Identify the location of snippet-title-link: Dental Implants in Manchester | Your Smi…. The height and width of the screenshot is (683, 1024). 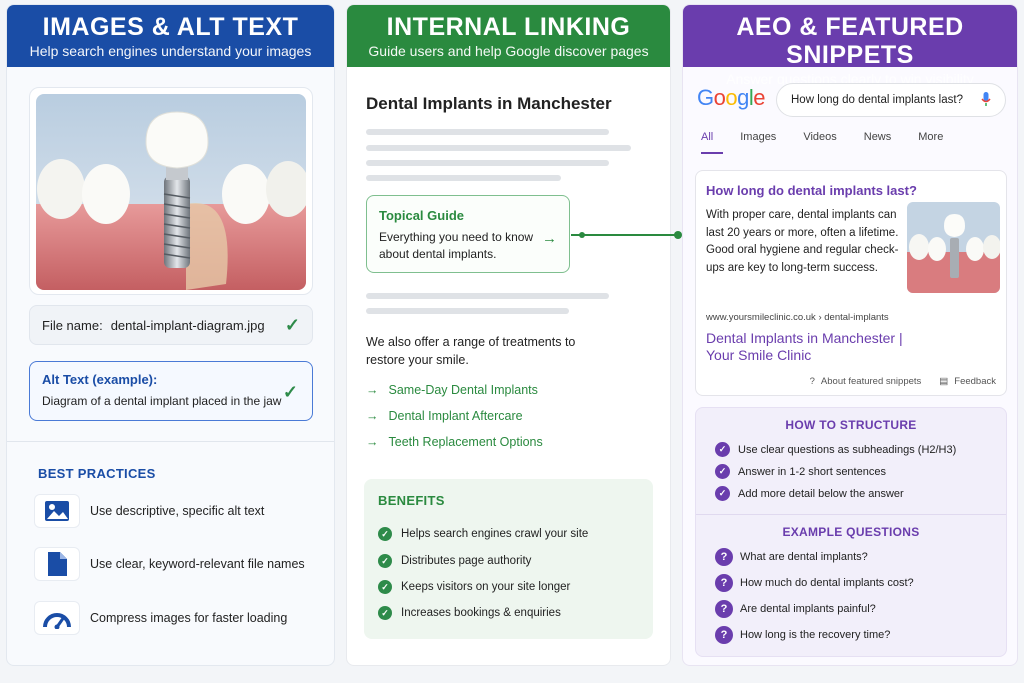
(816, 347).